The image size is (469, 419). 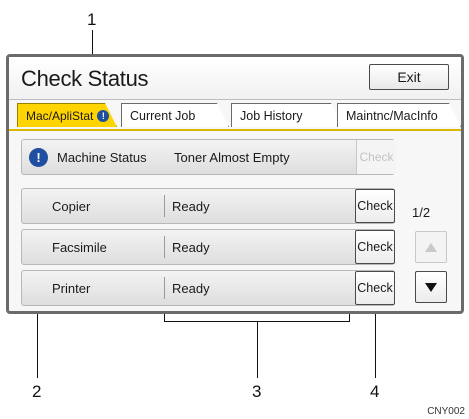 I want to click on machine-status-text: Toner Almost Empty, so click(x=232, y=157).